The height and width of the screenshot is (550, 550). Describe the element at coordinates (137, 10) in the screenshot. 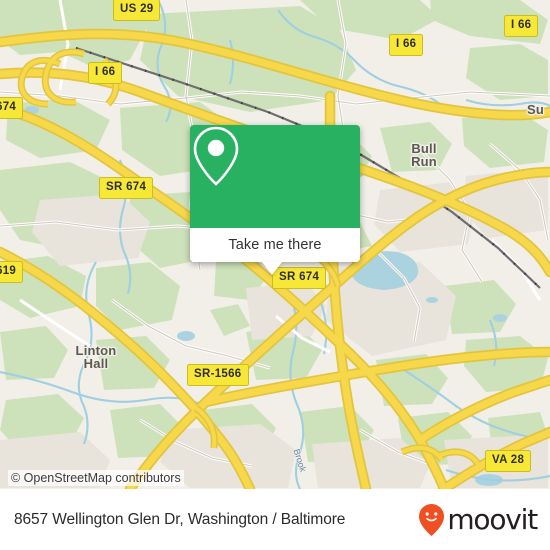

I see `highway-shield-us-29: US 29` at that location.